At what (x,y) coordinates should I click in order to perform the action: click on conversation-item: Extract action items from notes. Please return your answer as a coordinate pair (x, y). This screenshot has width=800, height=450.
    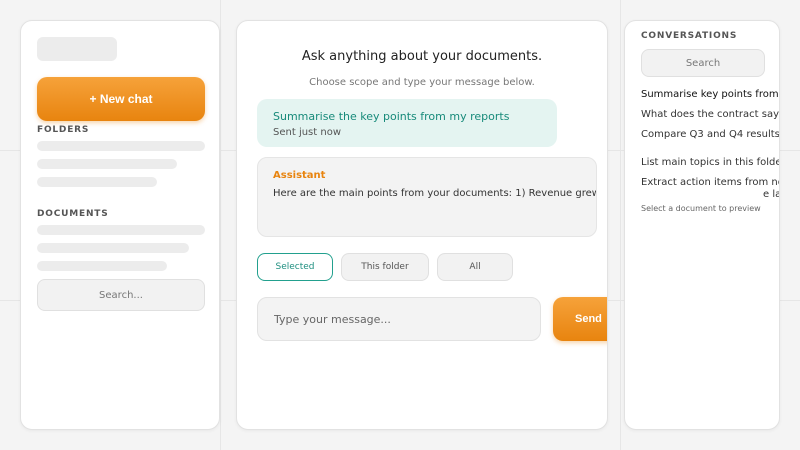
    Looking at the image, I should click on (710, 182).